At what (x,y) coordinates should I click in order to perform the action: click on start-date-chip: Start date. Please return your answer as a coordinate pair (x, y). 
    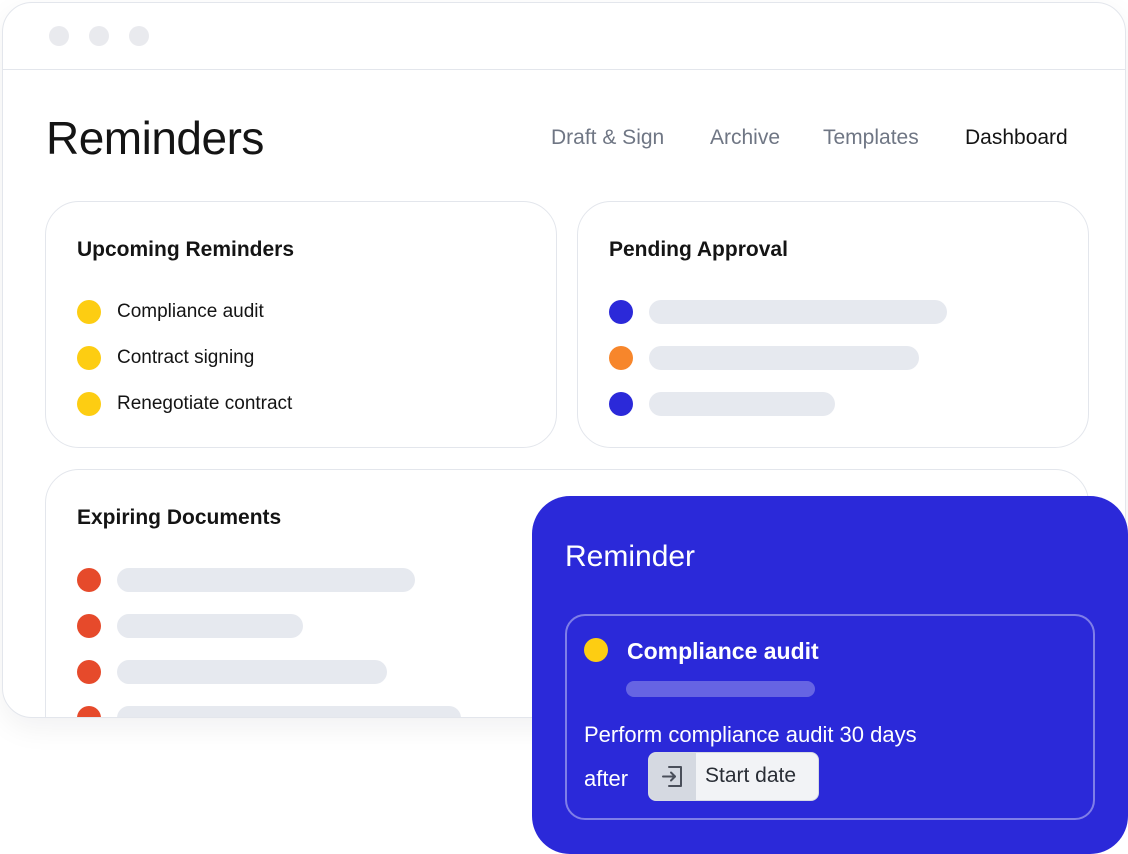
    Looking at the image, I should click on (733, 776).